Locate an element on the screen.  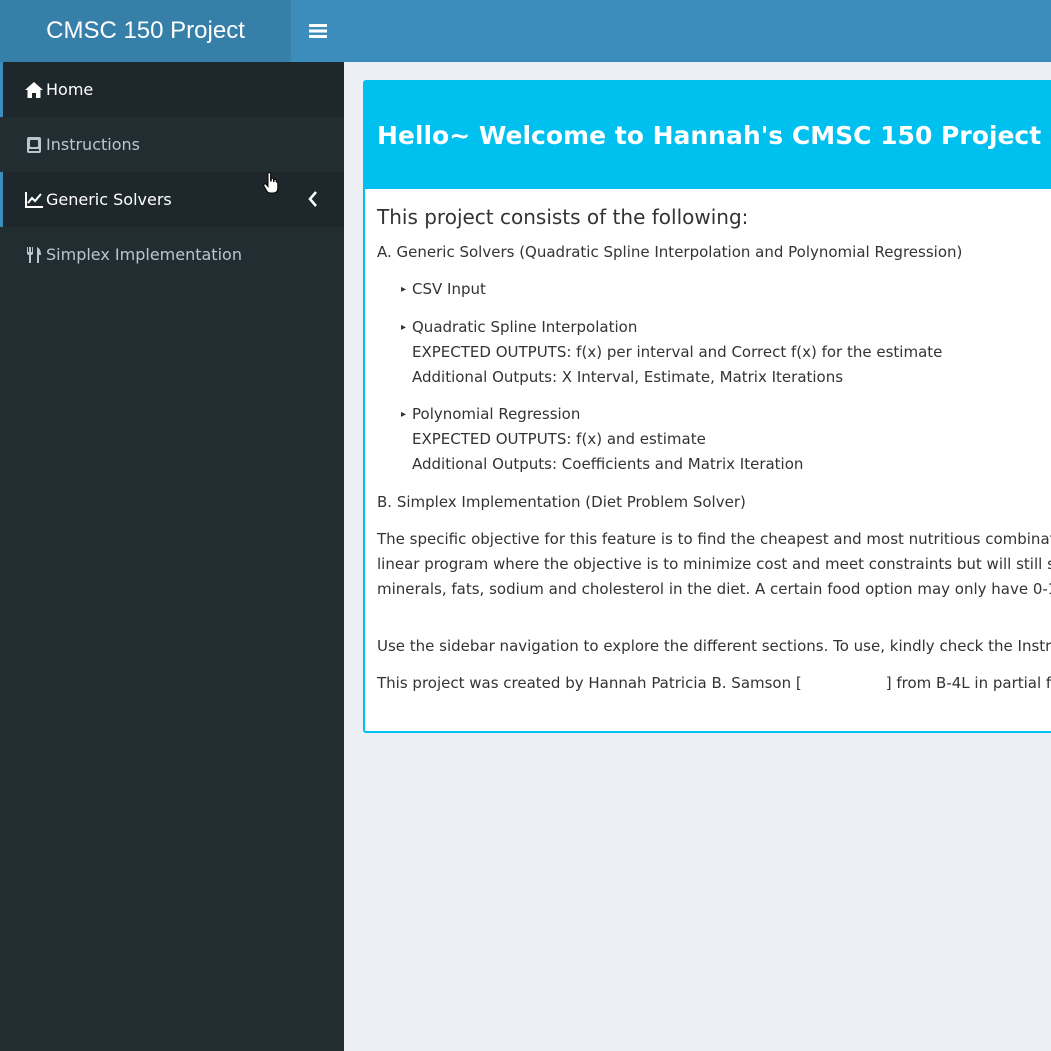
intro-heading: This project consists of the following: is located at coordinates (563, 217).